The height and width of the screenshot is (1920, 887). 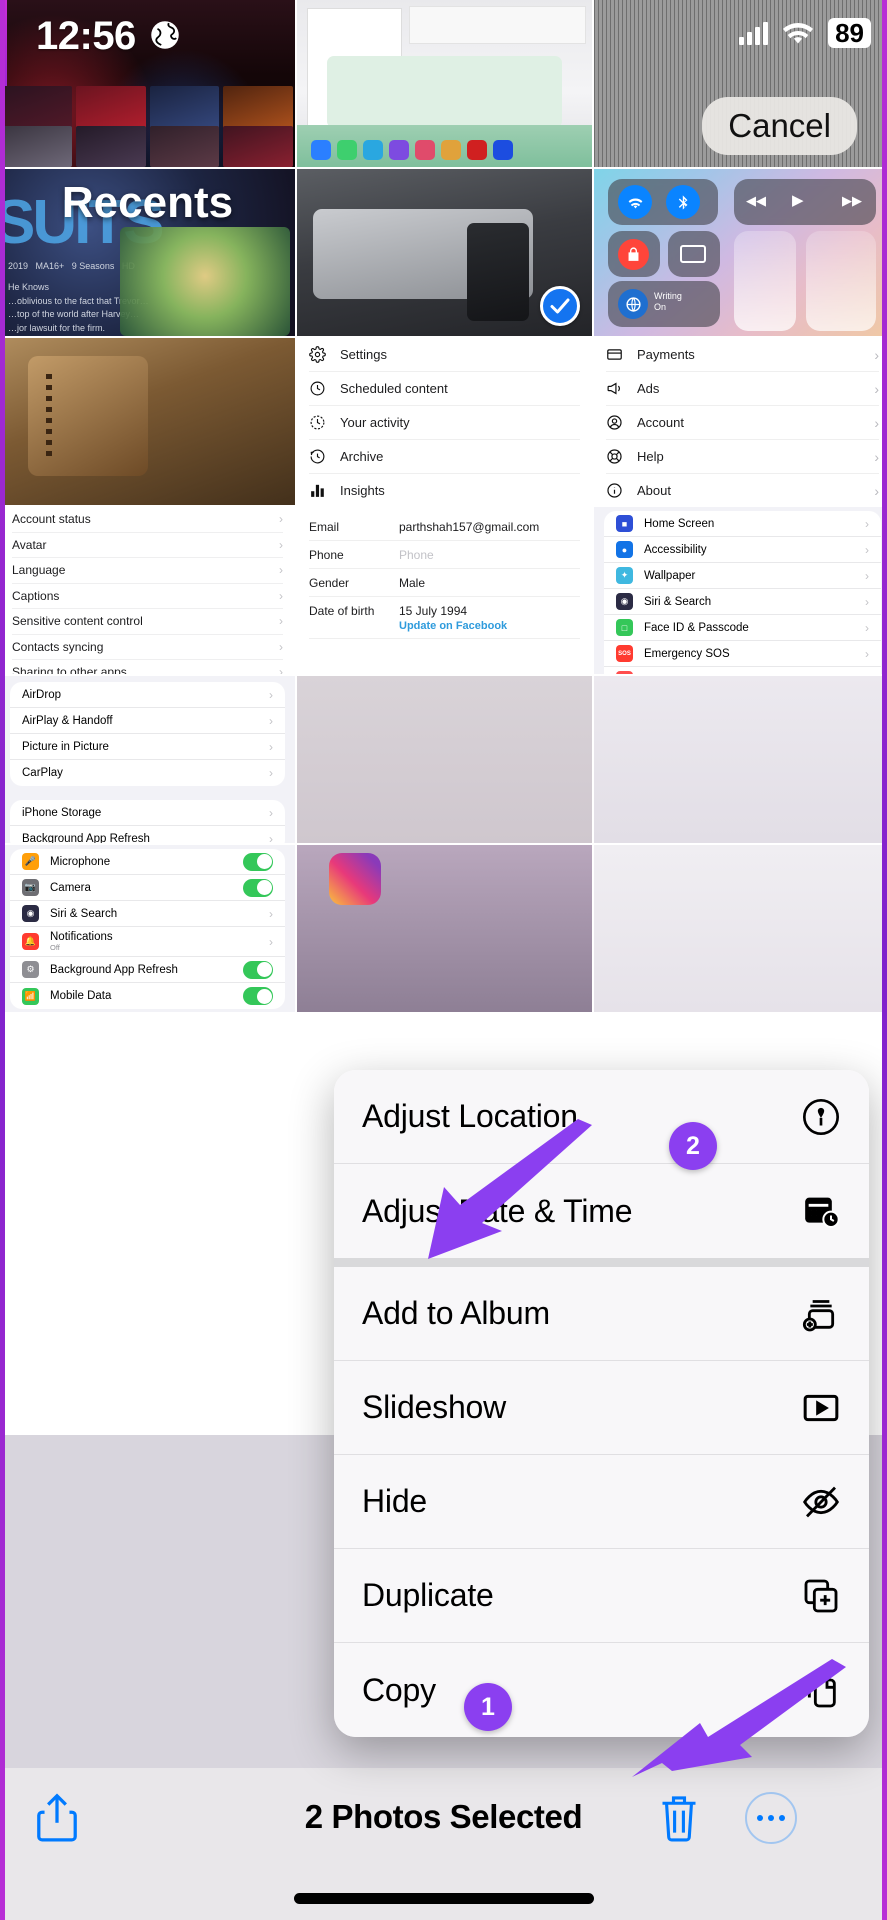 What do you see at coordinates (147, 545) in the screenshot?
I see `ig-left-item: Avatar ›` at bounding box center [147, 545].